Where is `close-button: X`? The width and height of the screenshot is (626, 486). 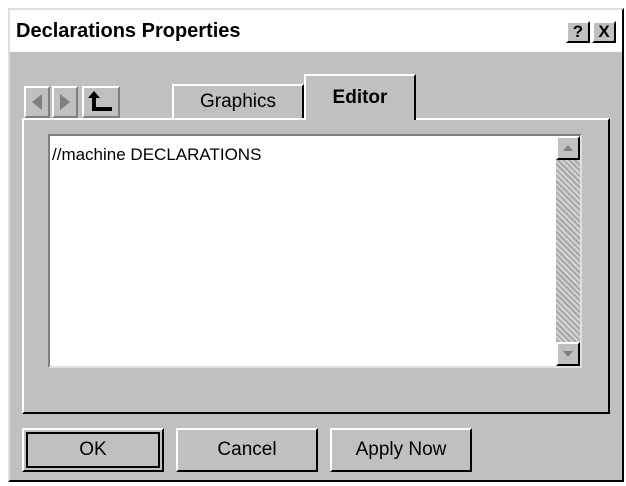
close-button: X is located at coordinates (604, 32).